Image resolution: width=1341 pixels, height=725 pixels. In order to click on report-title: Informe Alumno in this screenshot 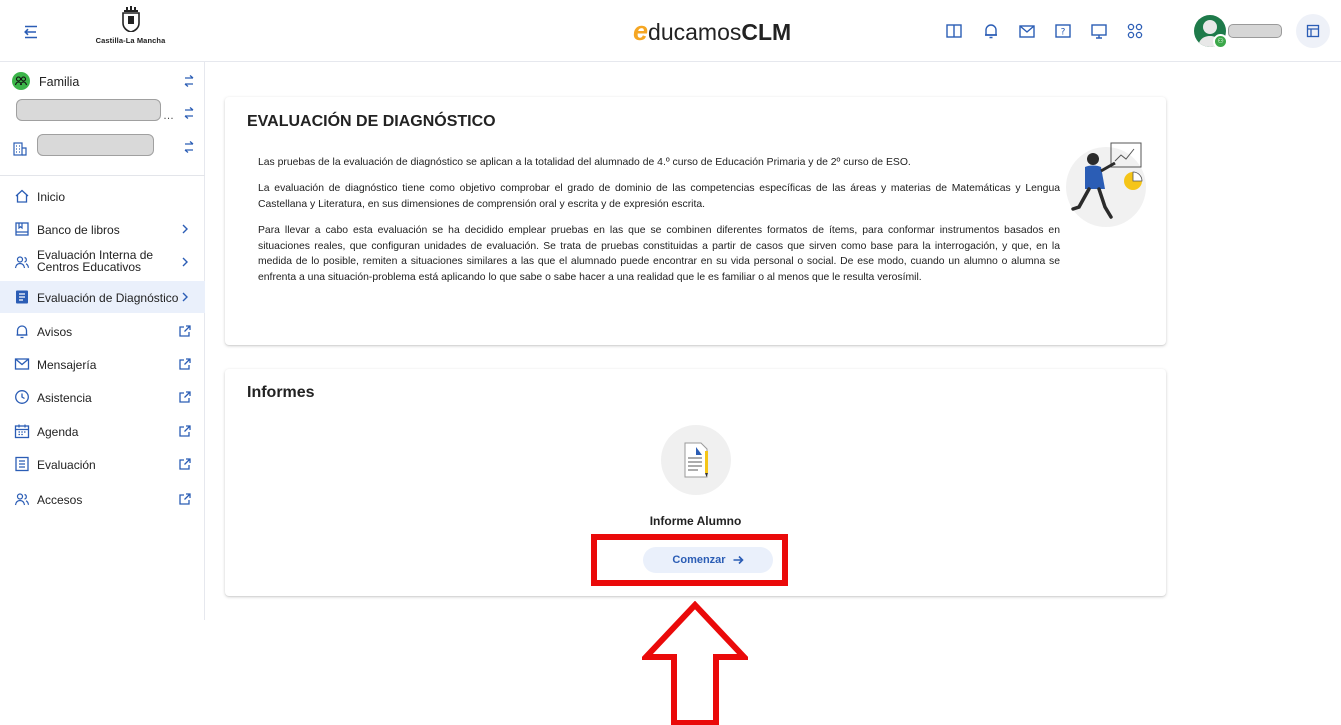, I will do `click(695, 521)`.